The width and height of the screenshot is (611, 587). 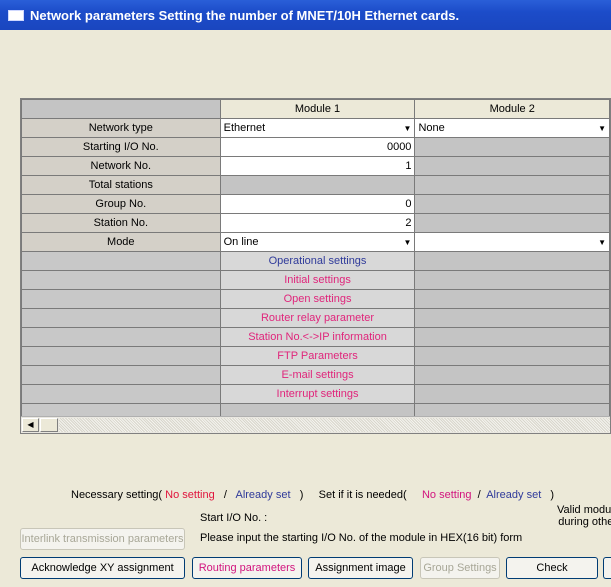 What do you see at coordinates (317, 318) in the screenshot?
I see `router-relay-button: Router relay parameter` at bounding box center [317, 318].